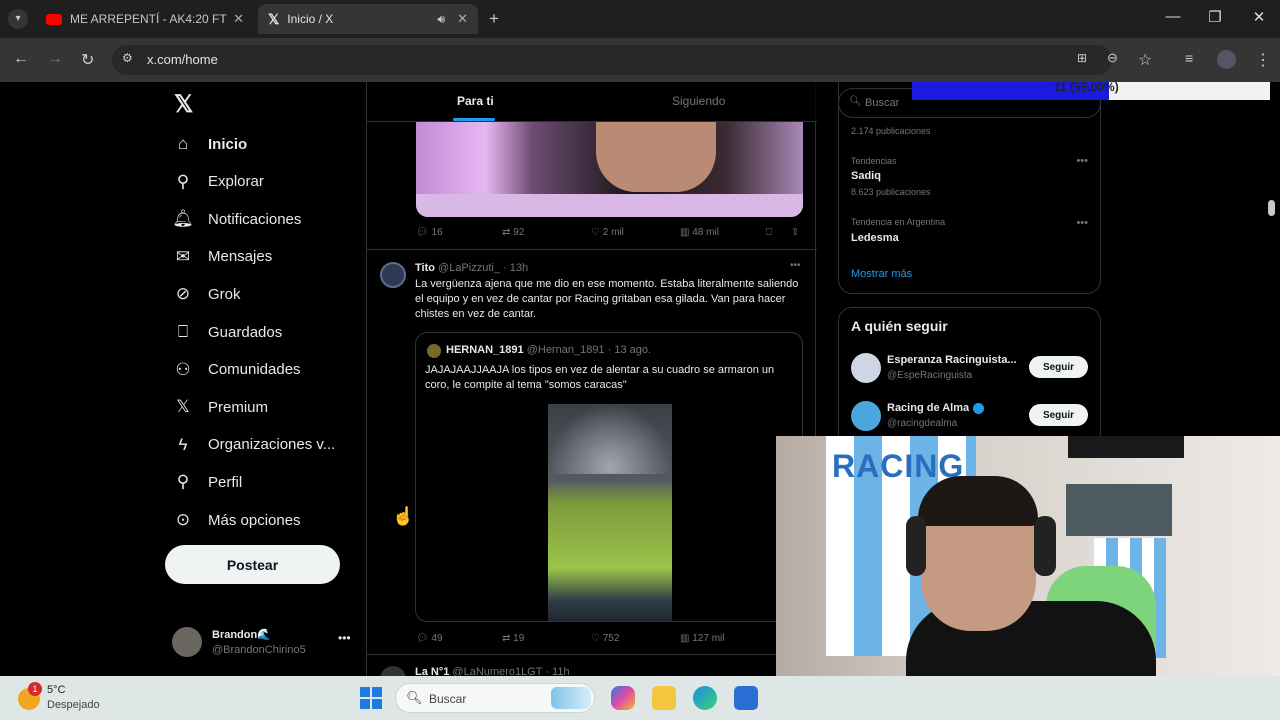 This screenshot has height=720, width=1280. Describe the element at coordinates (1259, 17) in the screenshot. I see `close-window-icon: ✕` at that location.